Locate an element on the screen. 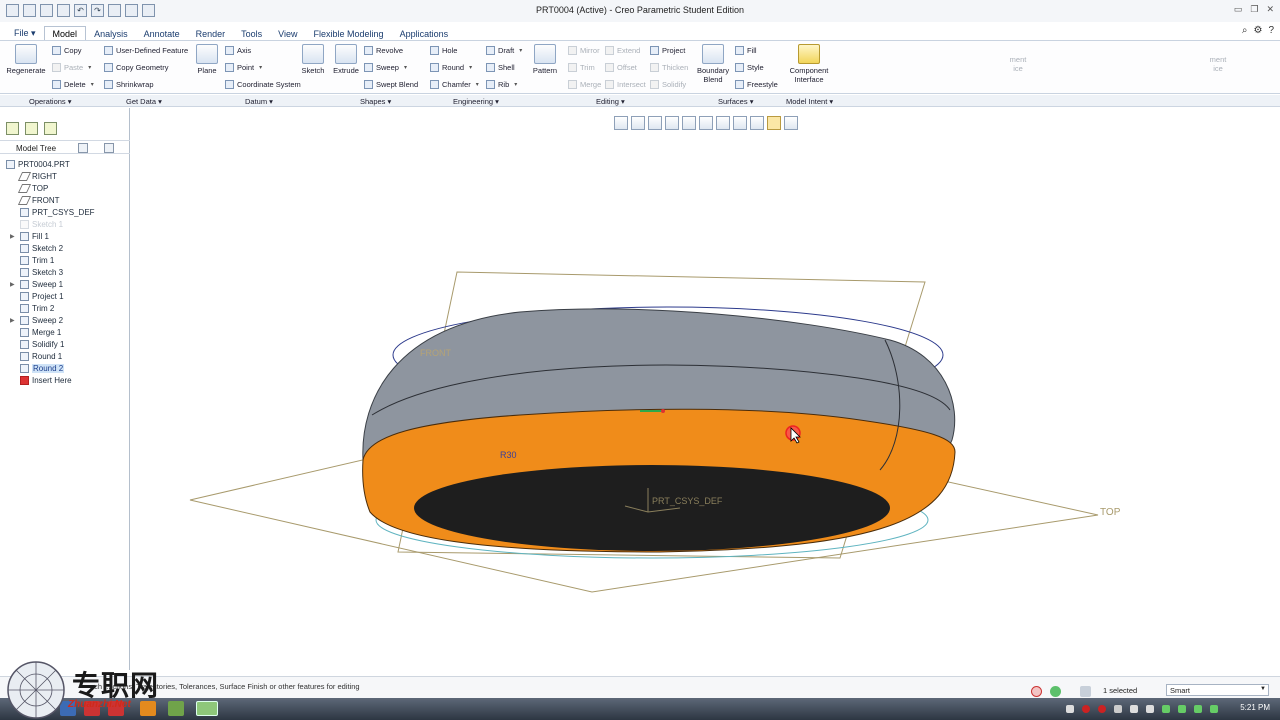 The width and height of the screenshot is (1280, 720). round-button: Round ▾ is located at coordinates (451, 67).